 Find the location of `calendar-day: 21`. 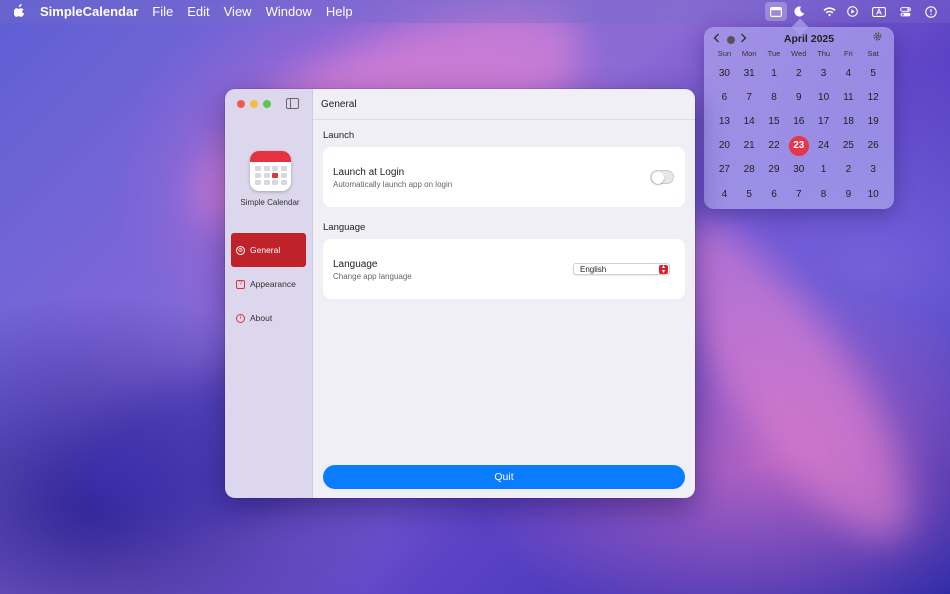

calendar-day: 21 is located at coordinates (749, 146).